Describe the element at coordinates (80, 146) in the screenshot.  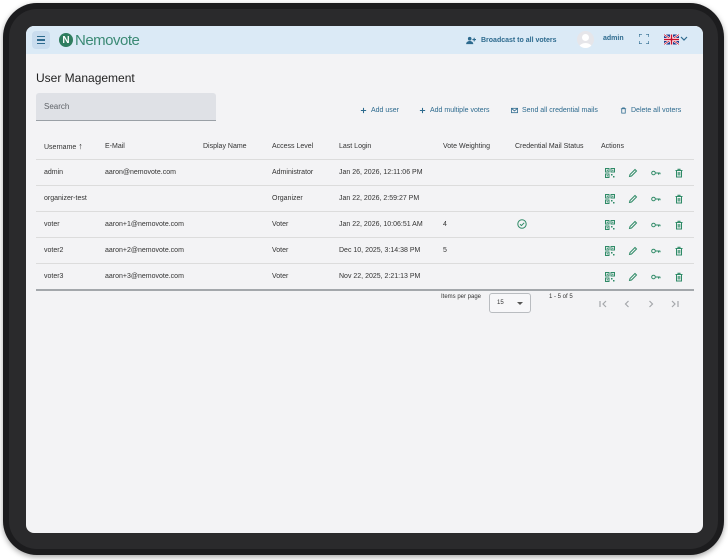
I see `sort-arrow-icon: ↑` at that location.